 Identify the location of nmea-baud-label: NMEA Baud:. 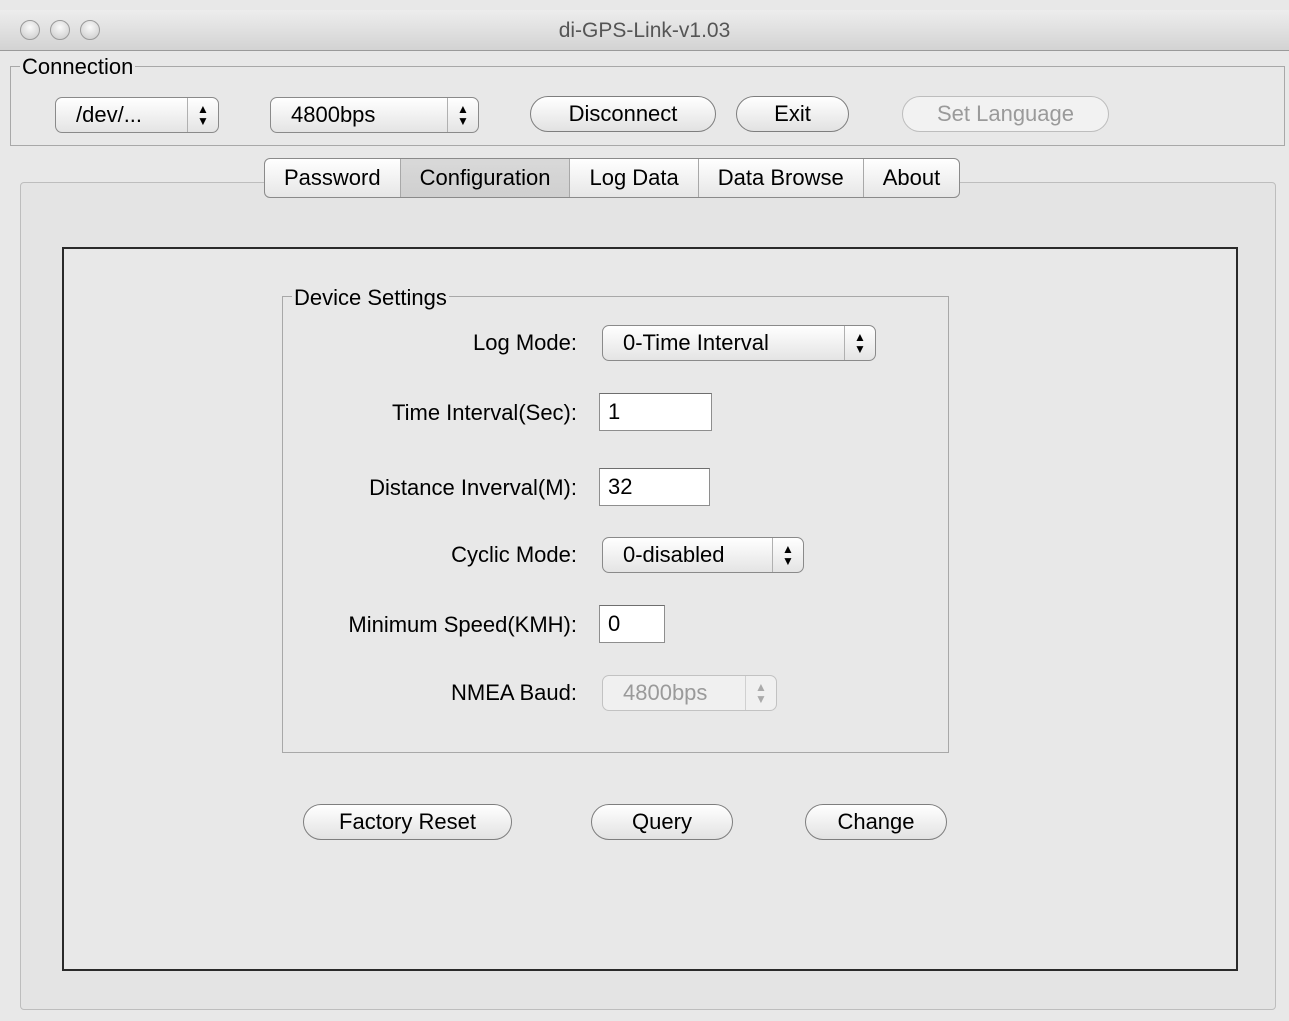
(514, 692).